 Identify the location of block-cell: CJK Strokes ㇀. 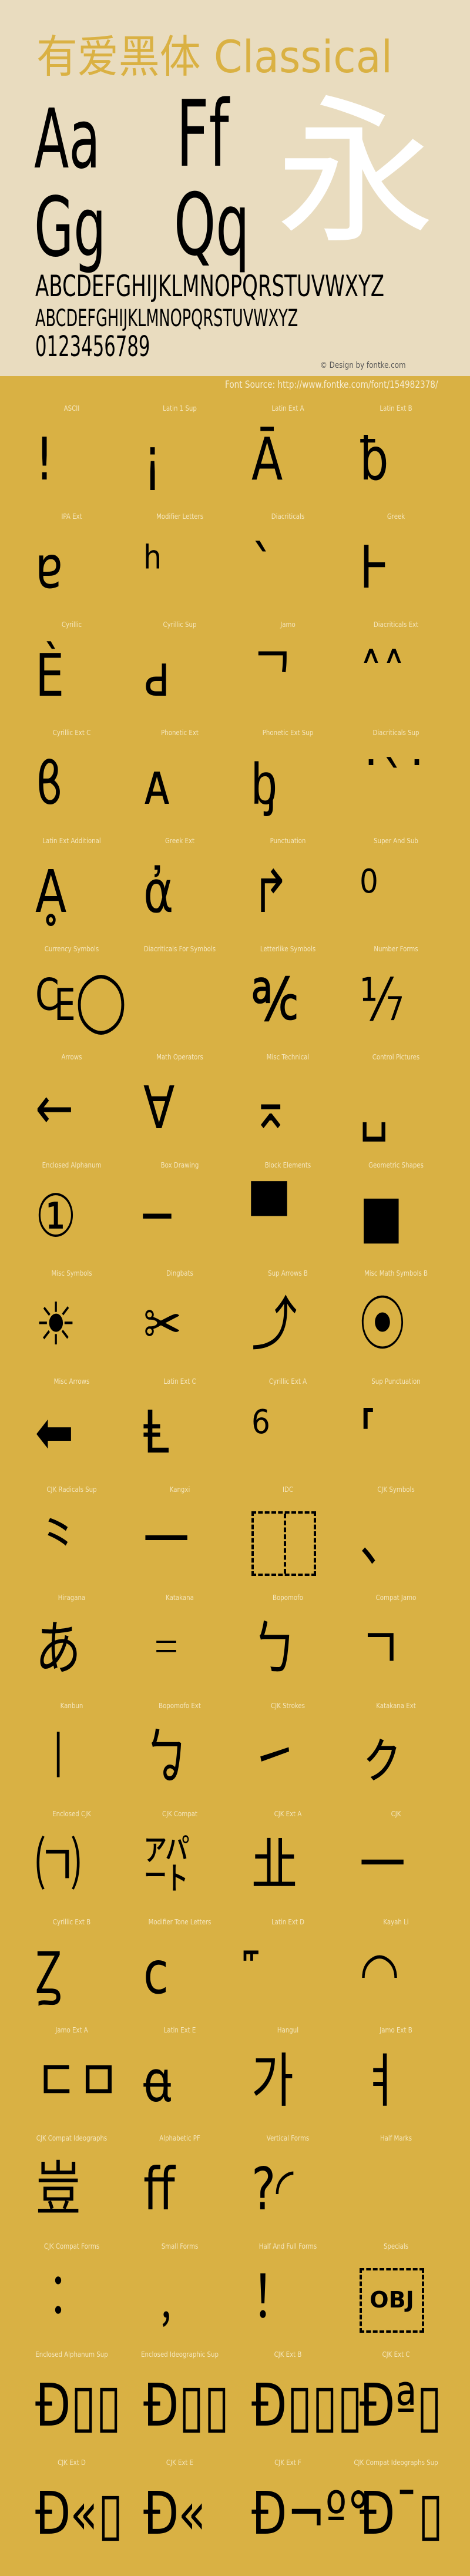
(288, 1751).